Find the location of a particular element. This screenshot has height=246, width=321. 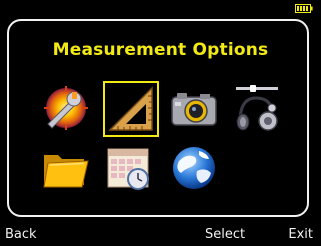

menu-item-settings is located at coordinates (65, 109).